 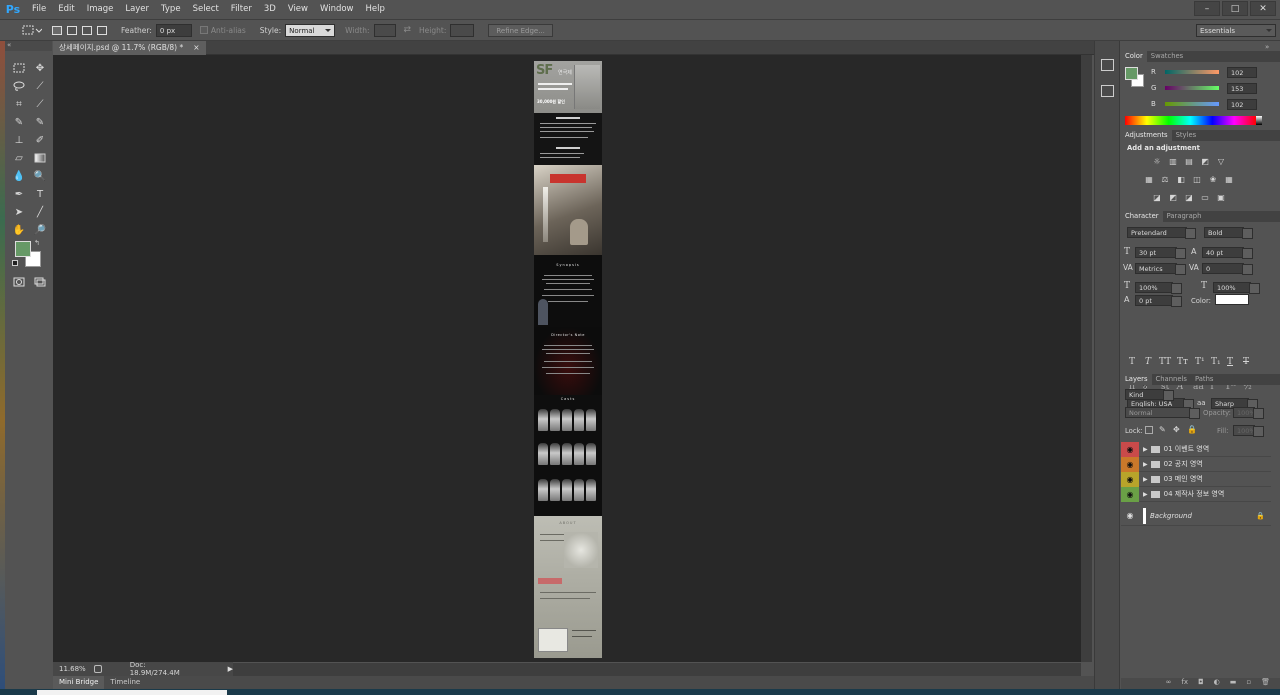 What do you see at coordinates (1242, 88) in the screenshot?
I see `green-input: 153` at bounding box center [1242, 88].